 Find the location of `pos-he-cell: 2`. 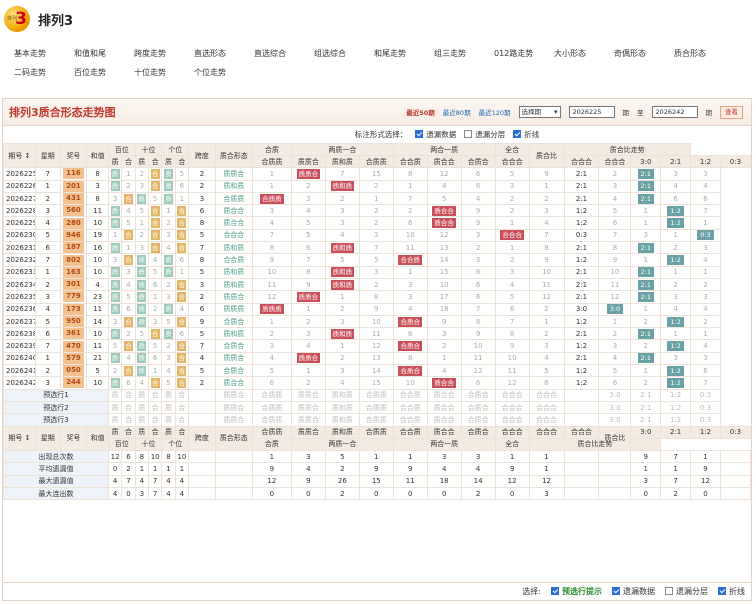

pos-he-cell: 2 is located at coordinates (128, 334).